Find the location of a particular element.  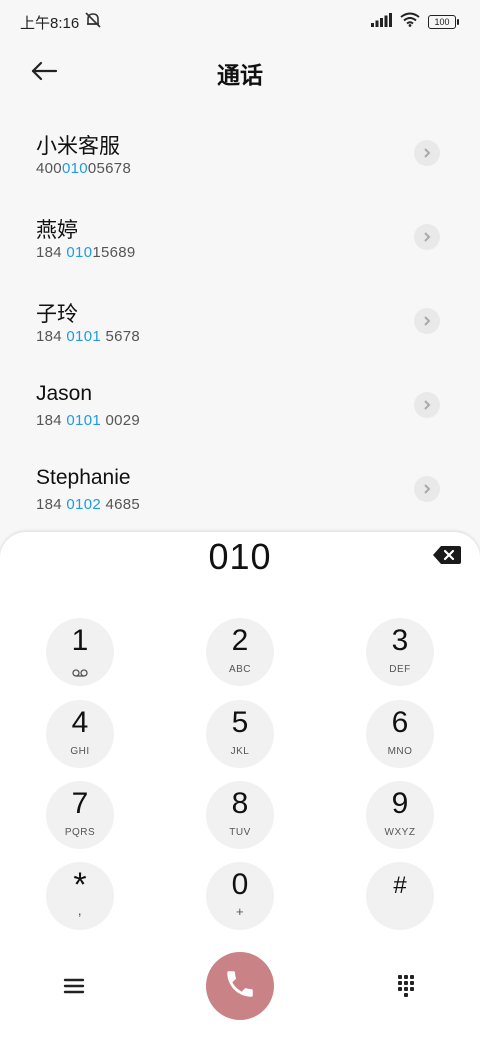

key-4: 4 GHI is located at coordinates (80, 734).